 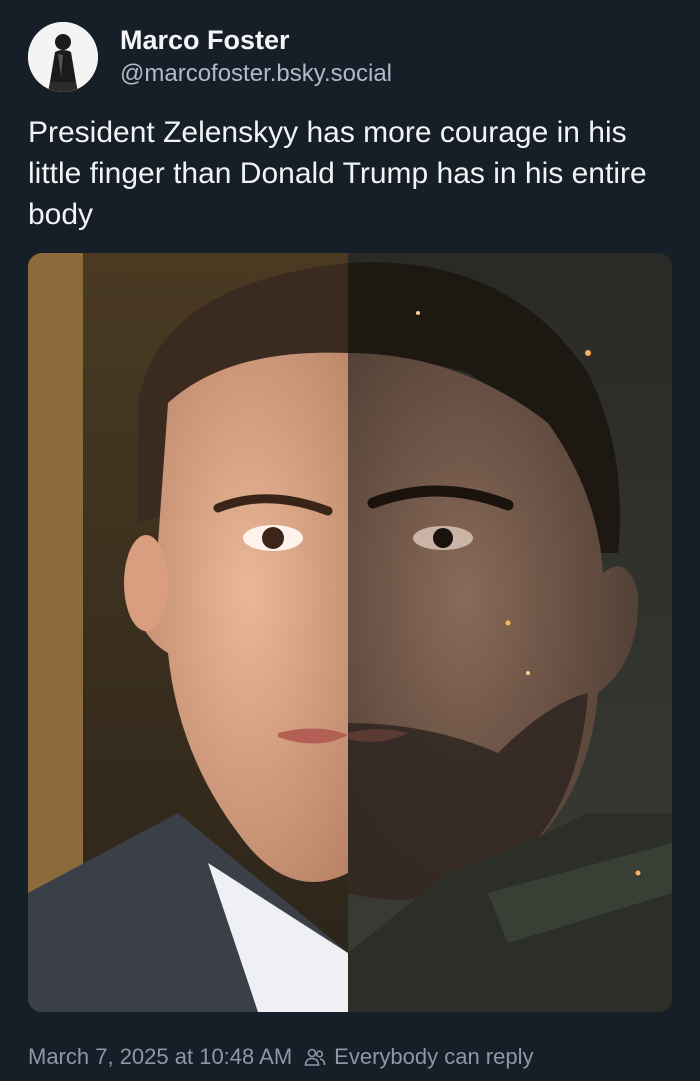 What do you see at coordinates (256, 40) in the screenshot?
I see `author-display-name: Marco Foster` at bounding box center [256, 40].